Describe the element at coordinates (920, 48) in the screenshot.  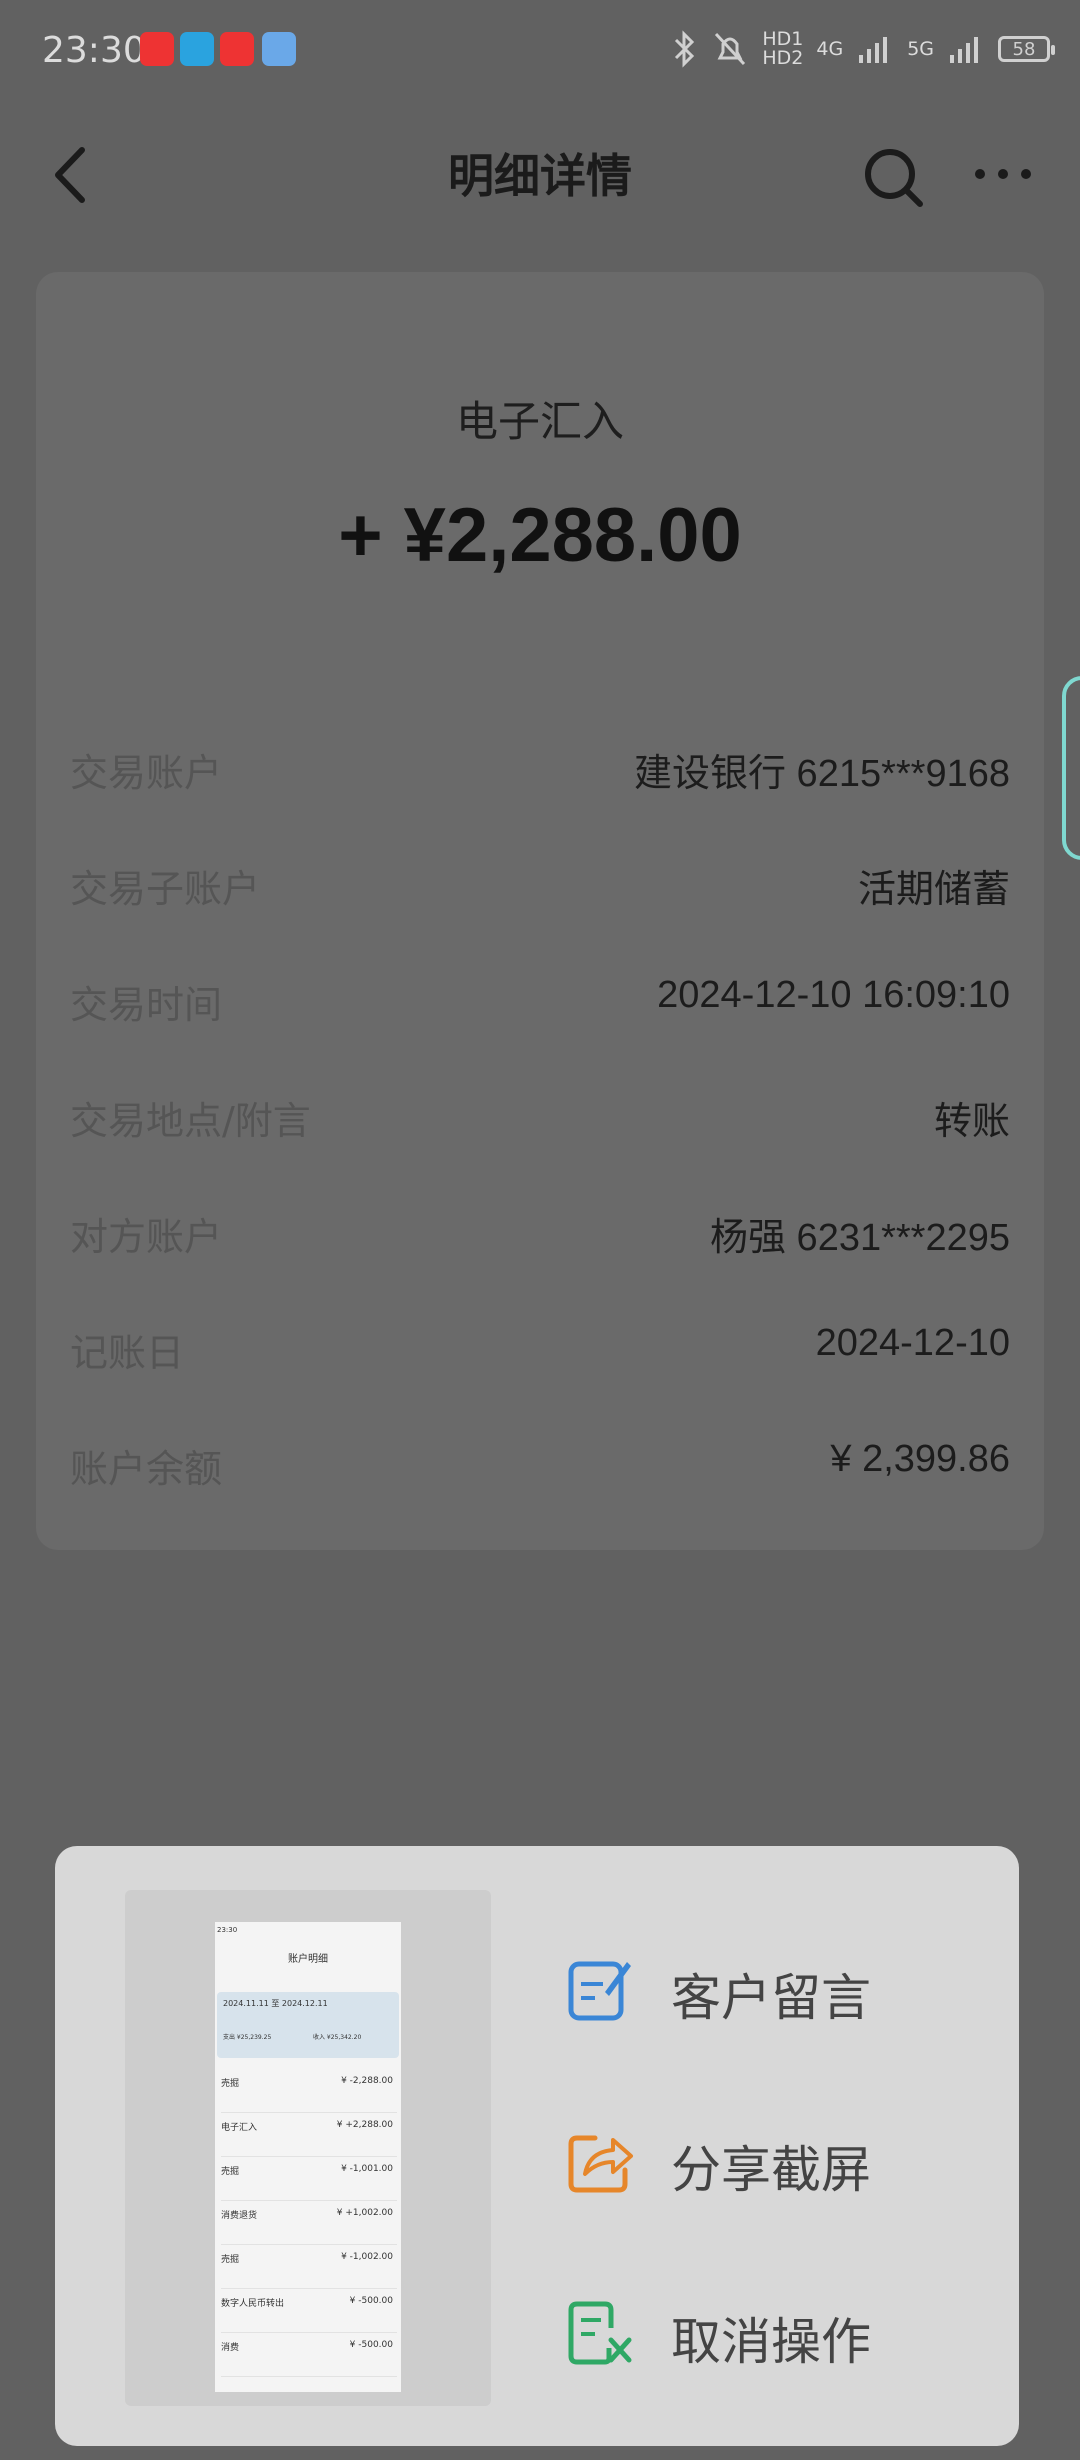
I see `network-5g-text: 5G` at that location.